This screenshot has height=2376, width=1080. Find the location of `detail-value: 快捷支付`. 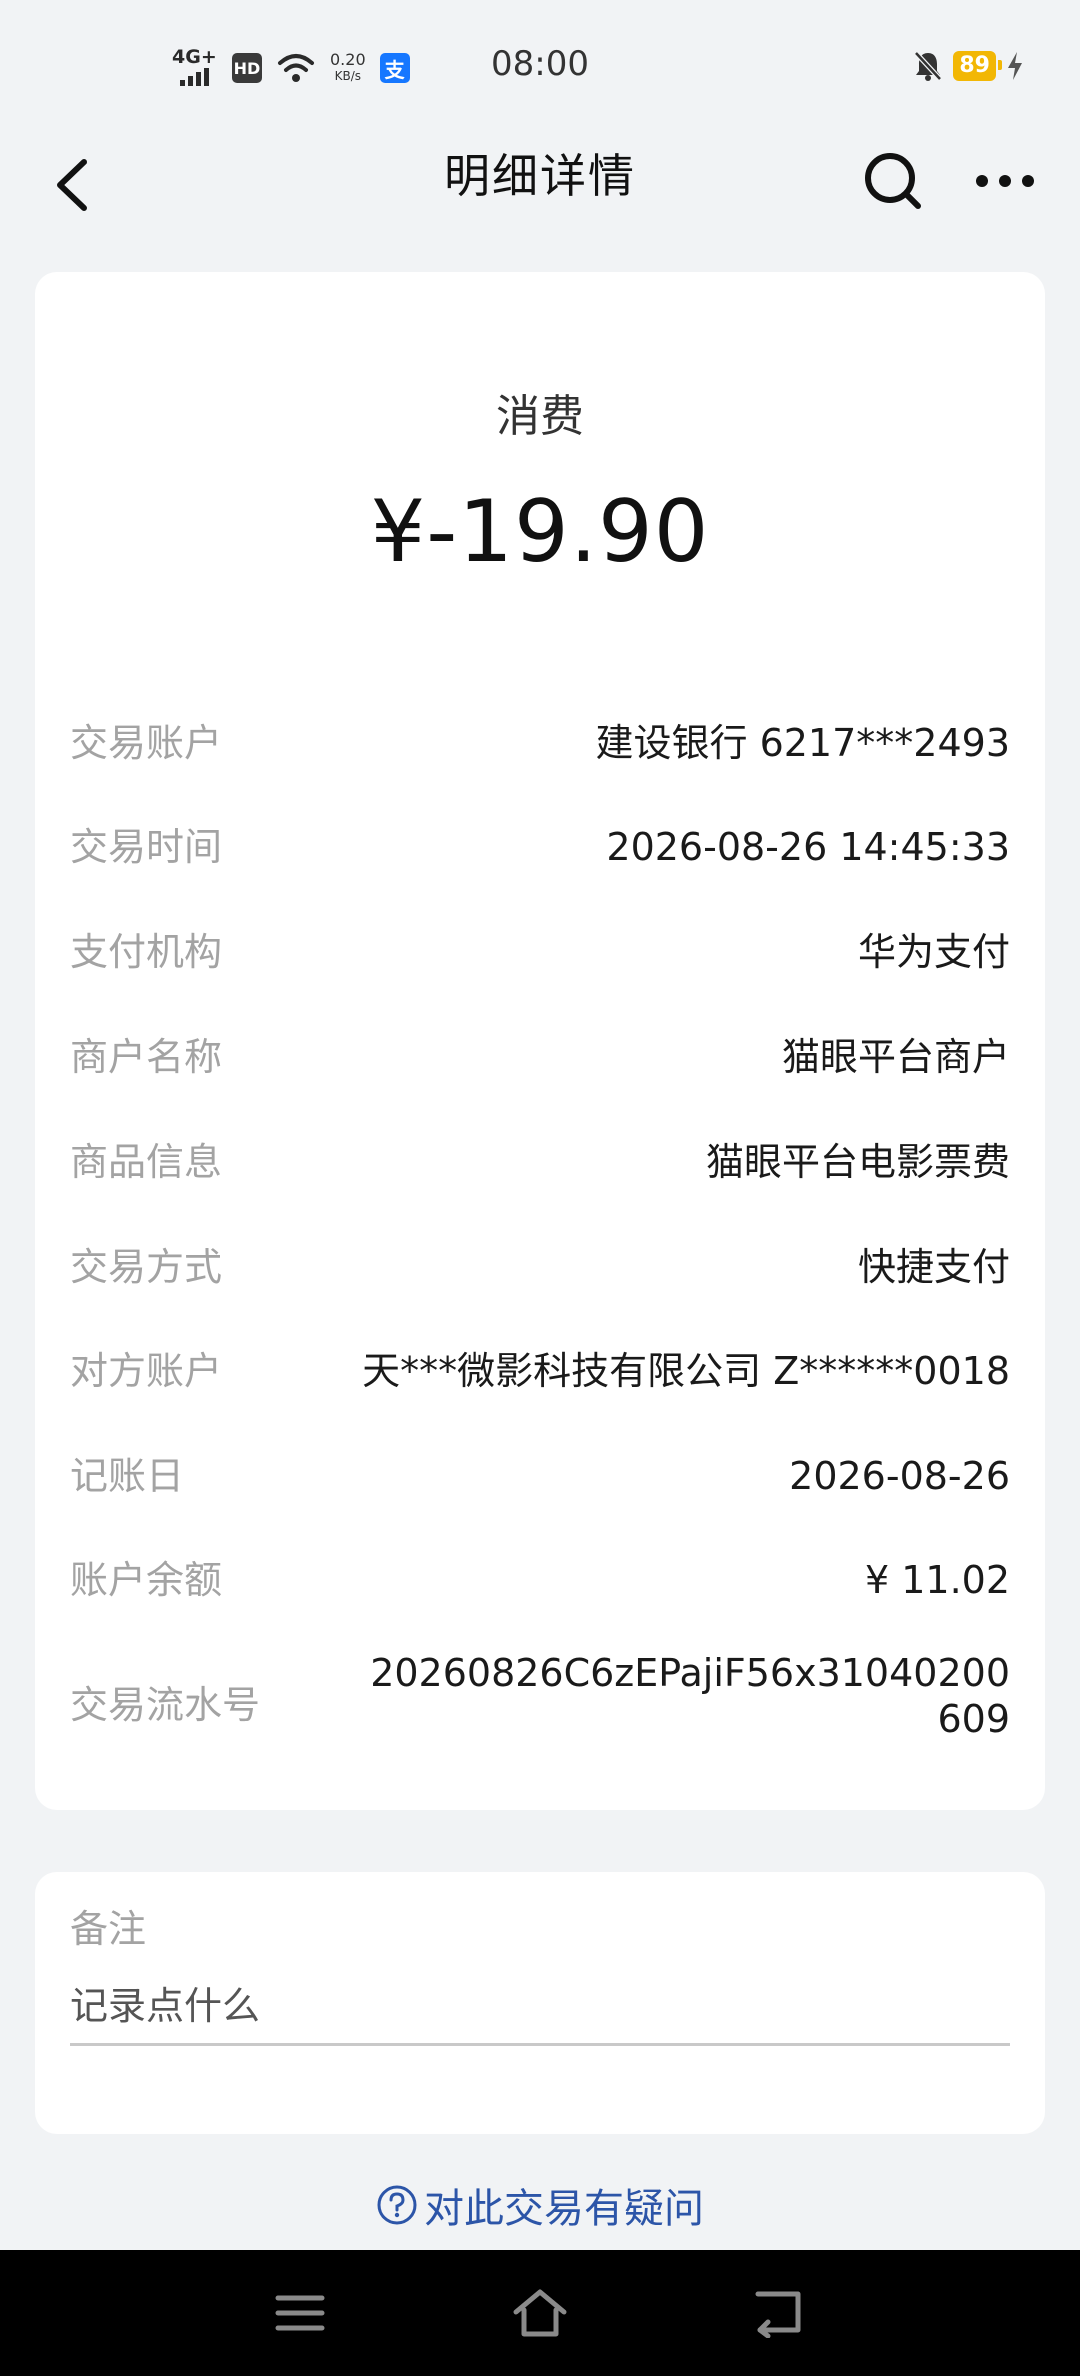

detail-value: 快捷支付 is located at coordinates (933, 1267).